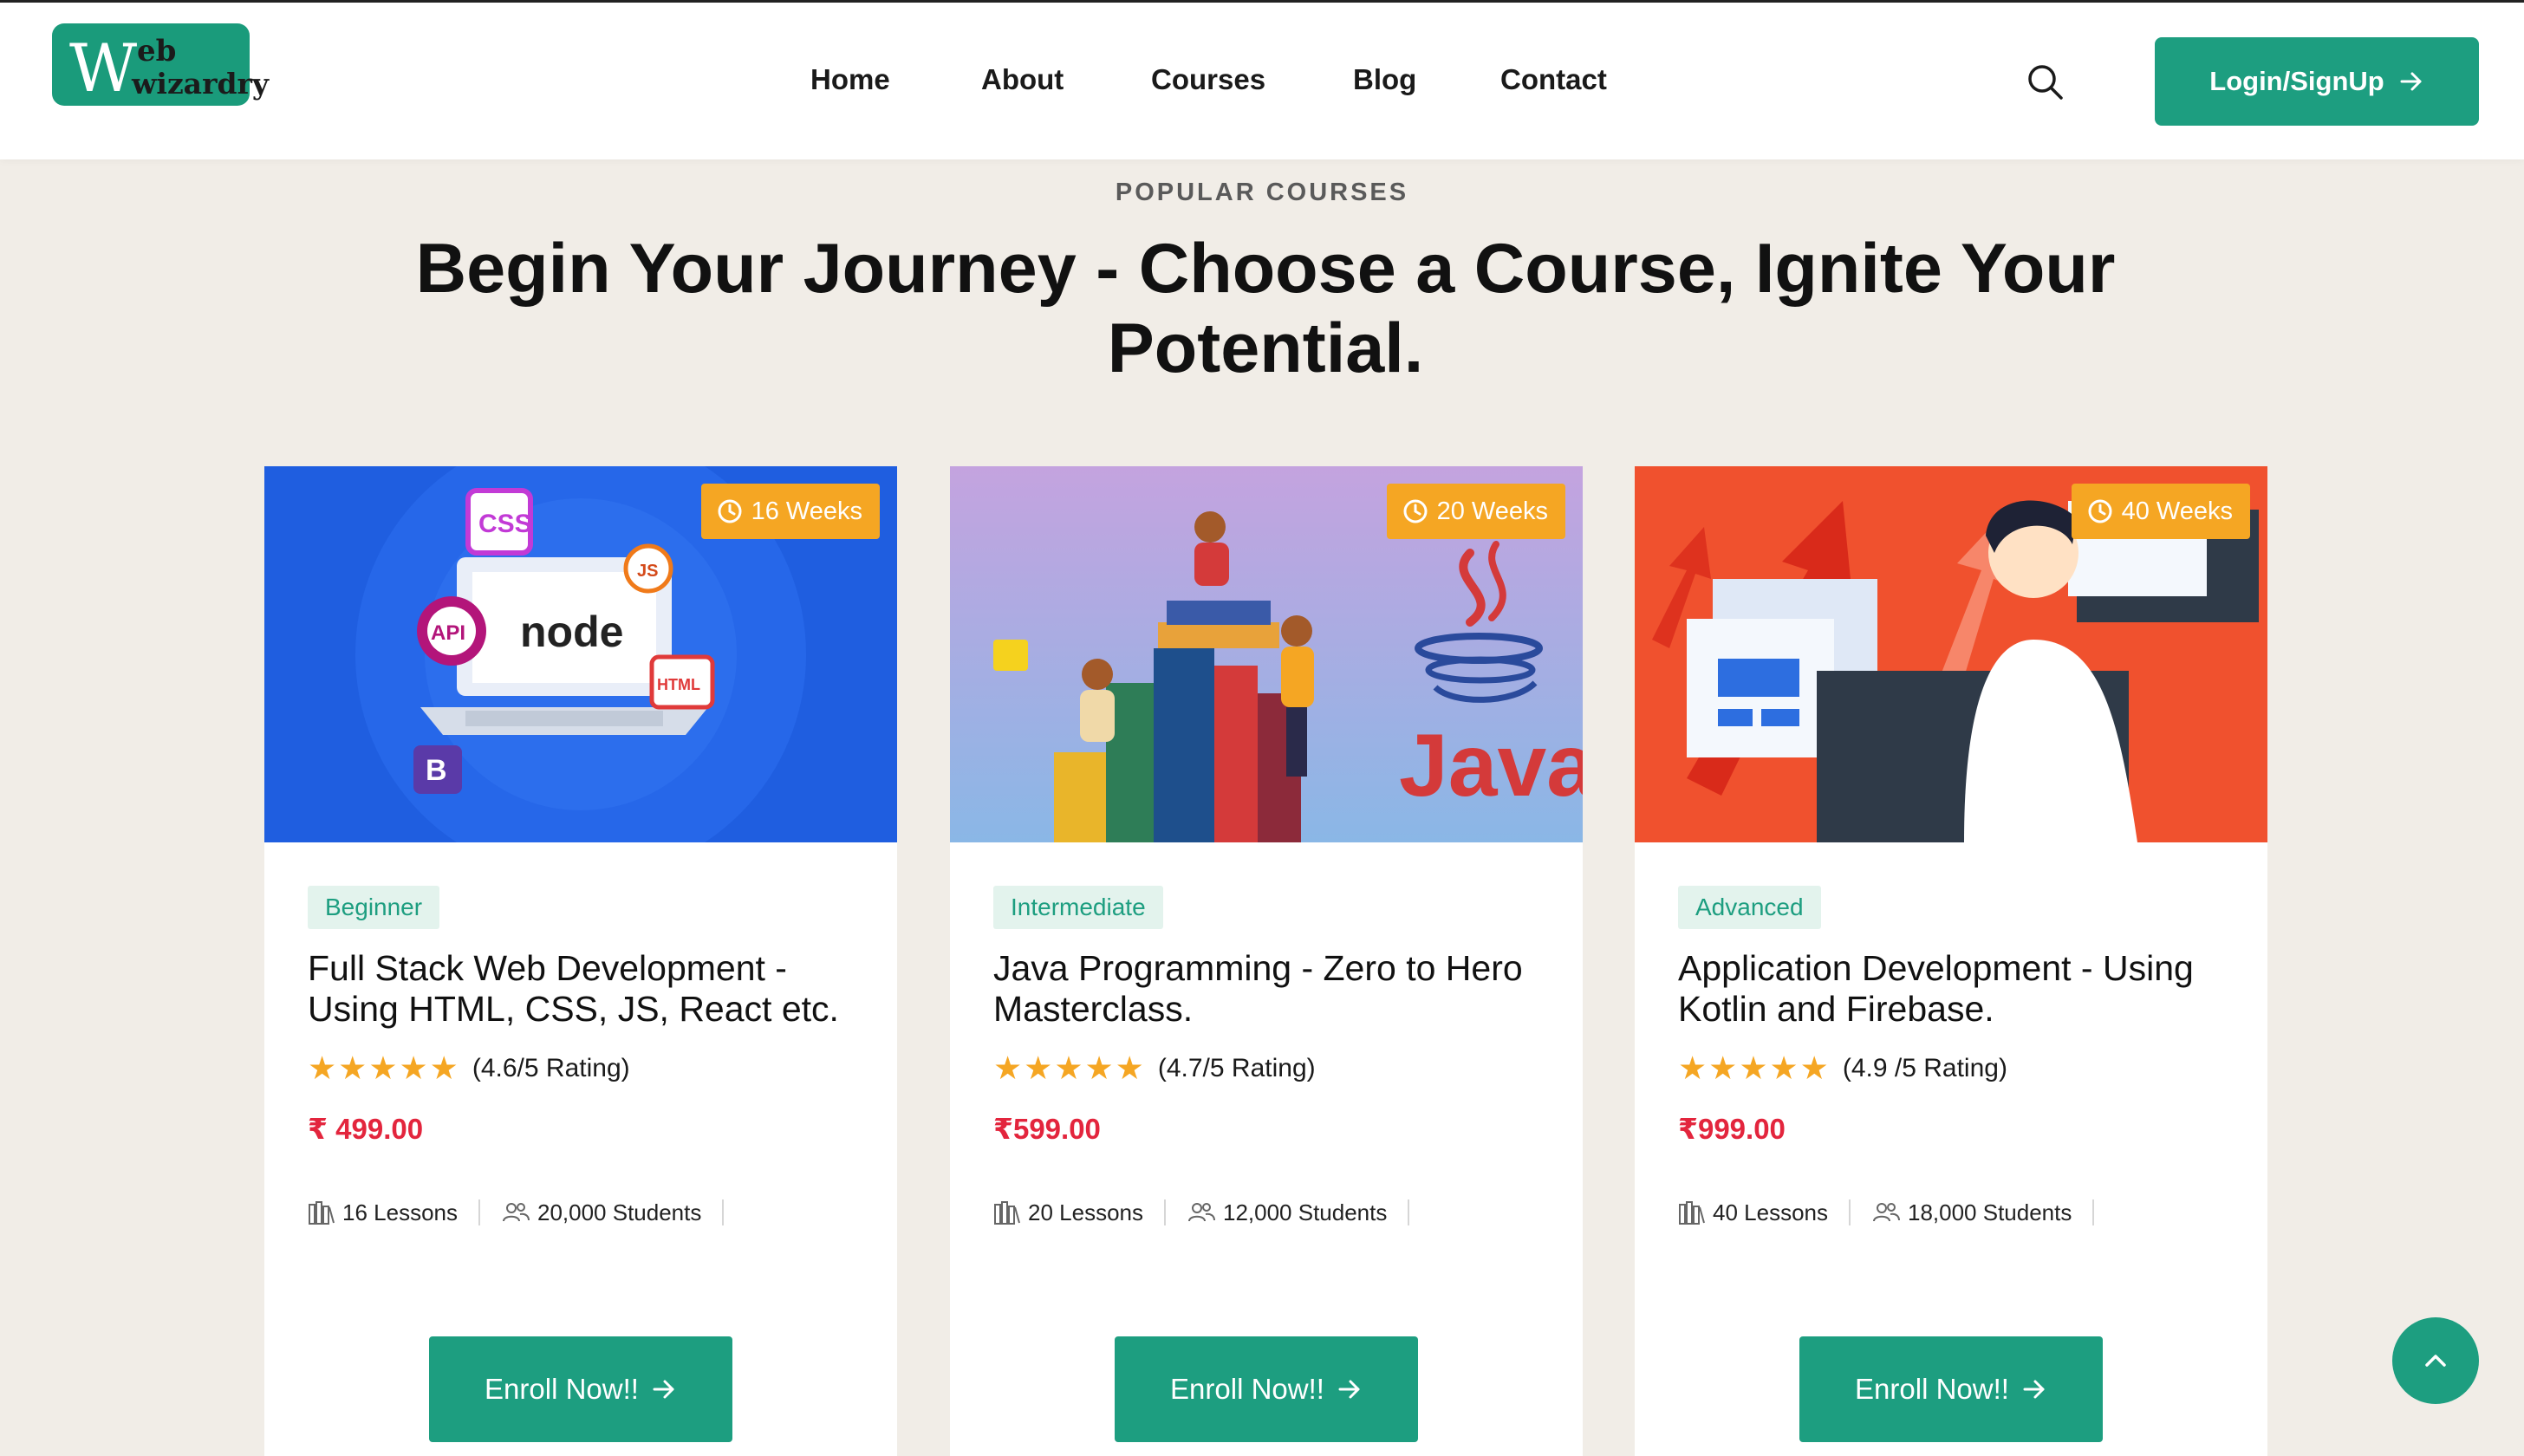 This screenshot has height=1456, width=2524. What do you see at coordinates (1262, 192) in the screenshot?
I see `section-eyebrow: POPULAR COURSES` at bounding box center [1262, 192].